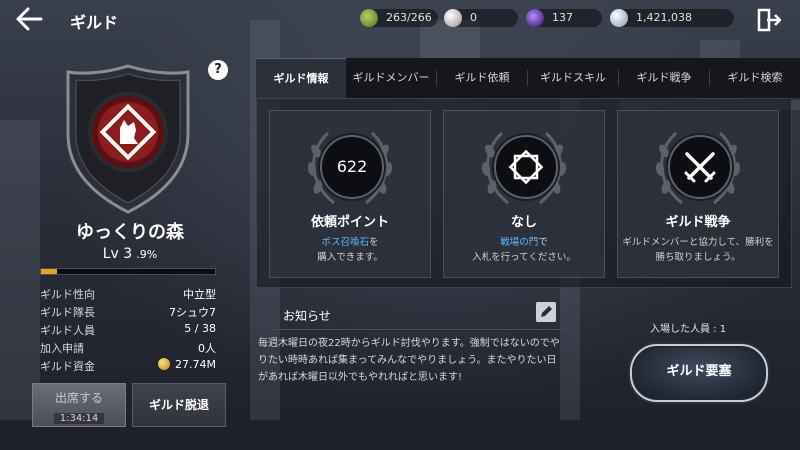 This screenshot has width=800, height=450. What do you see at coordinates (301, 78) in the screenshot?
I see `tab-guild-info: ギルド情報` at bounding box center [301, 78].